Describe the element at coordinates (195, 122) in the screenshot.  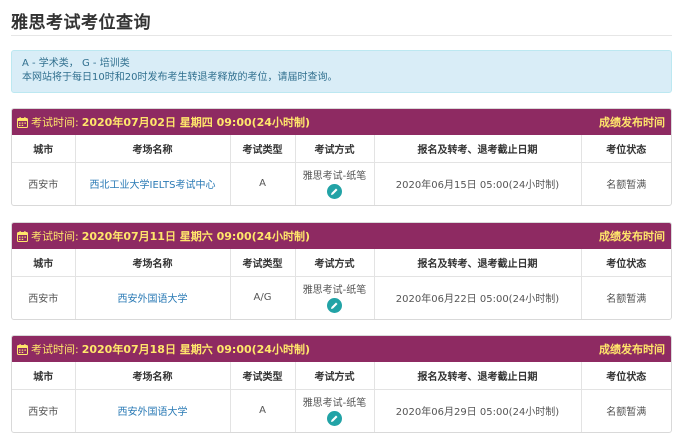
I see `exam-time-value: 2020年07月02日 星期四 09:00(24小时制)` at that location.